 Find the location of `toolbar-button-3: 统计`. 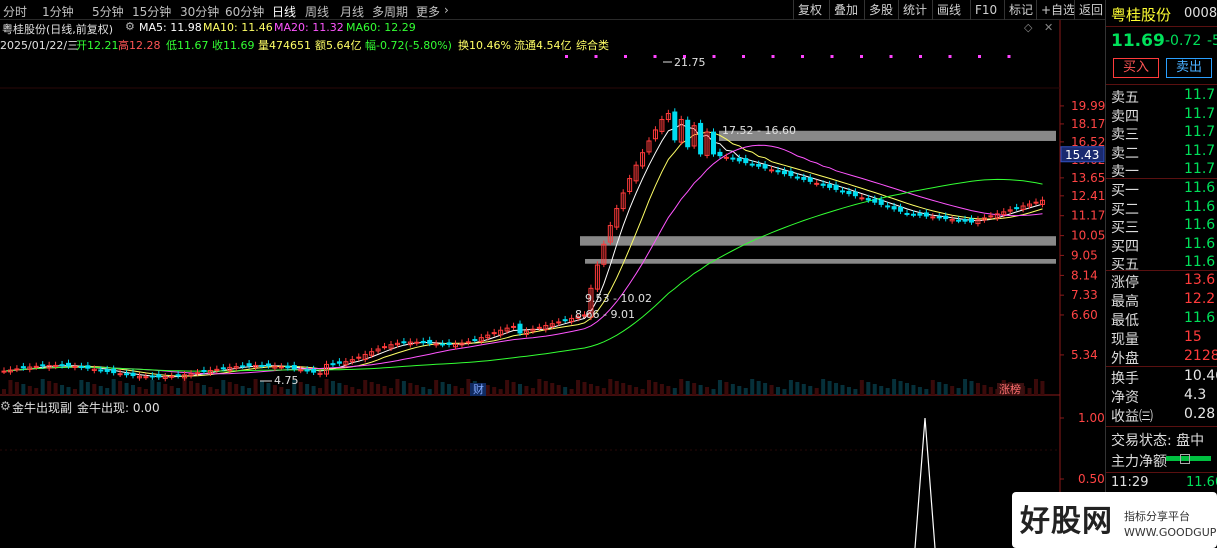

toolbar-button-3: 统计 is located at coordinates (914, 10).